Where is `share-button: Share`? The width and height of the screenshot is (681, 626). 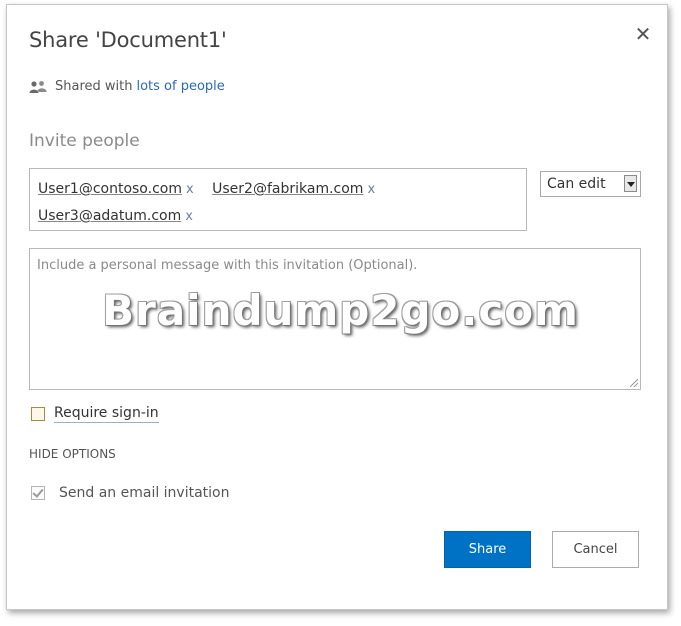 share-button: Share is located at coordinates (487, 549).